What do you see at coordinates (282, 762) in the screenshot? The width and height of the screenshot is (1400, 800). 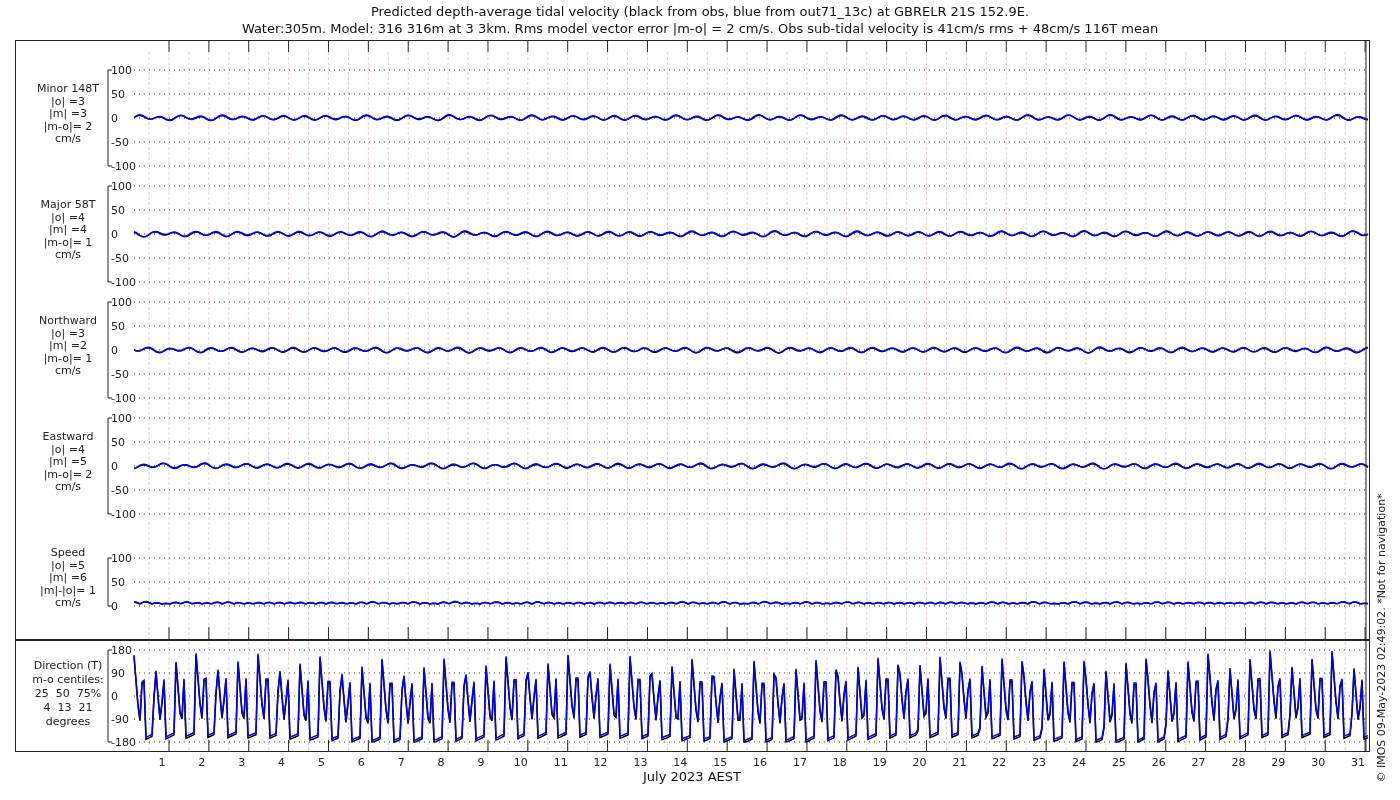 I see `axis-tick-label: 4` at bounding box center [282, 762].